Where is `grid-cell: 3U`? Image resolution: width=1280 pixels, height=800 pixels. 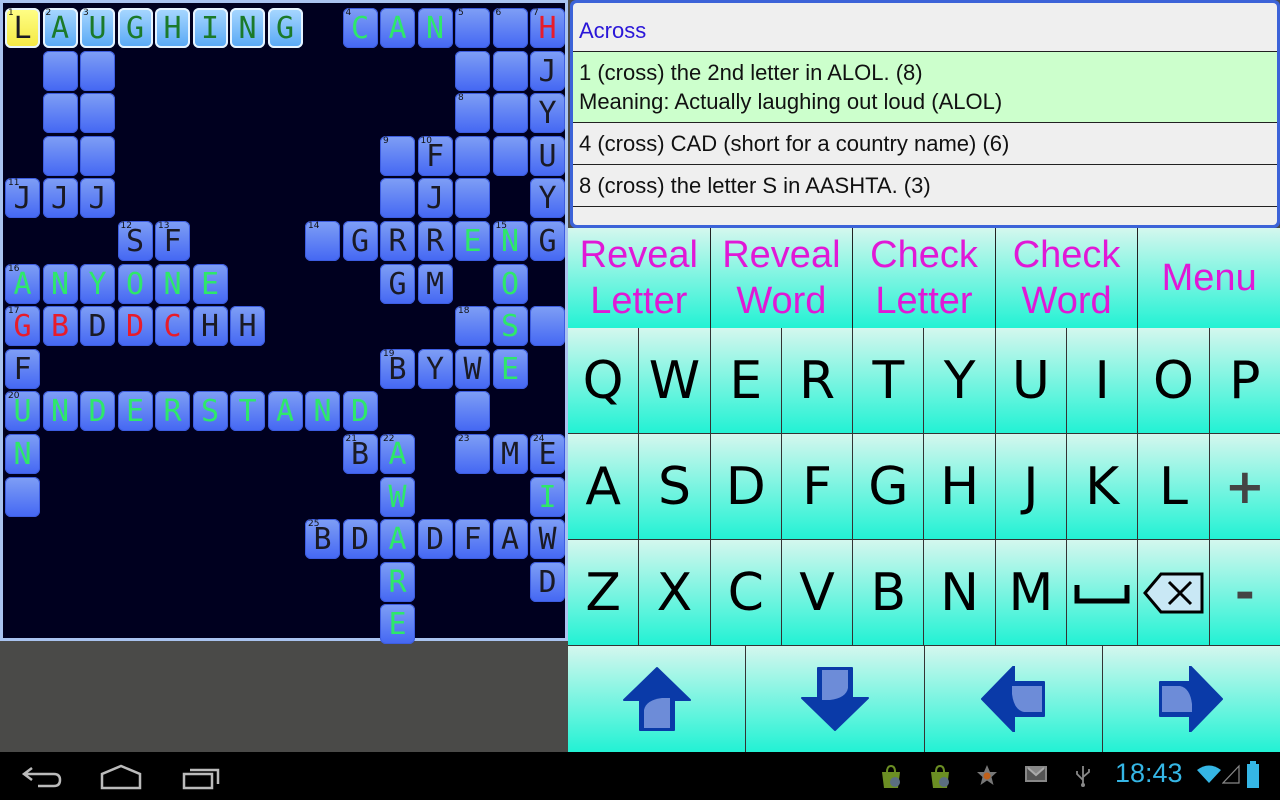
grid-cell: 3U is located at coordinates (97, 28).